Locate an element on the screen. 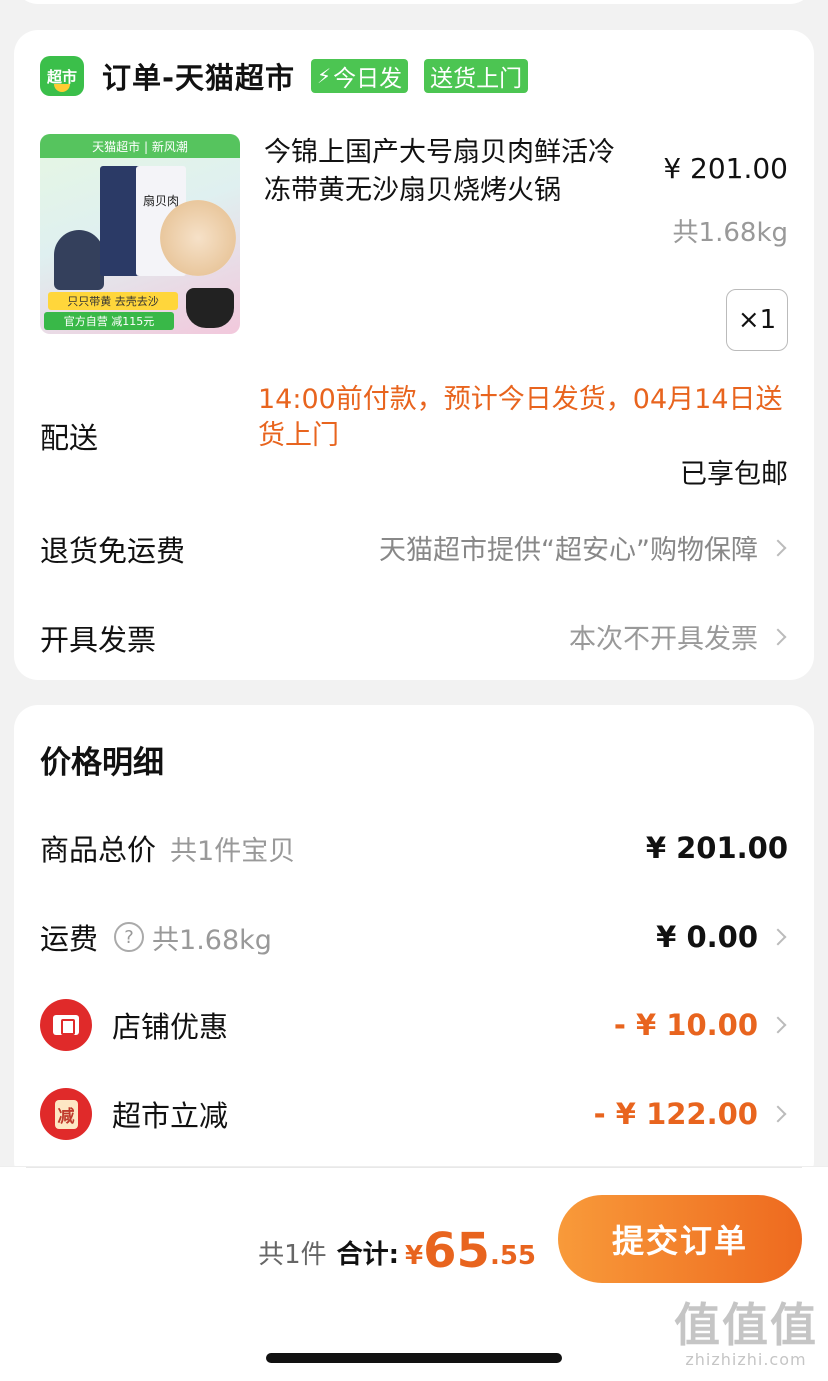 This screenshot has height=1381, width=828. same-day-tag: ⚡ 今日发 is located at coordinates (360, 76).